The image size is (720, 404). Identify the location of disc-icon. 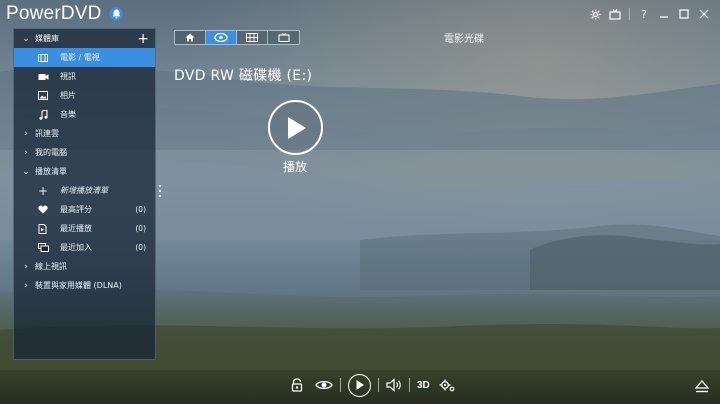
(221, 37).